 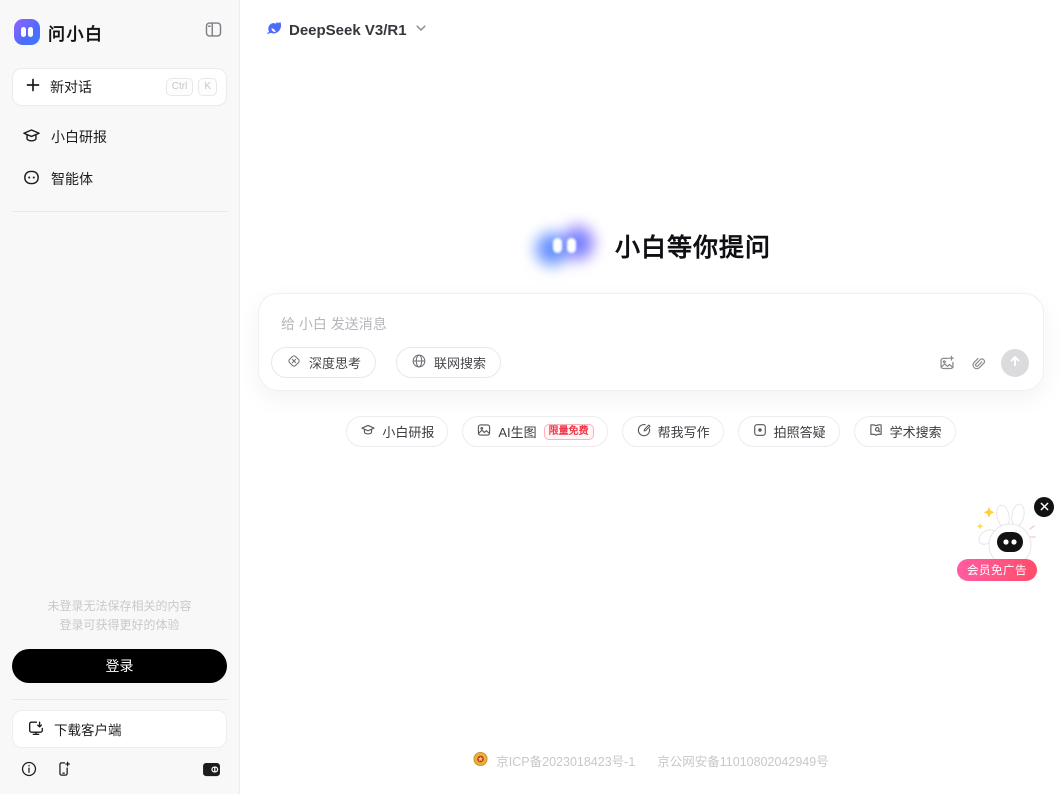 What do you see at coordinates (876, 431) in the screenshot?
I see `book-search-icon` at bounding box center [876, 431].